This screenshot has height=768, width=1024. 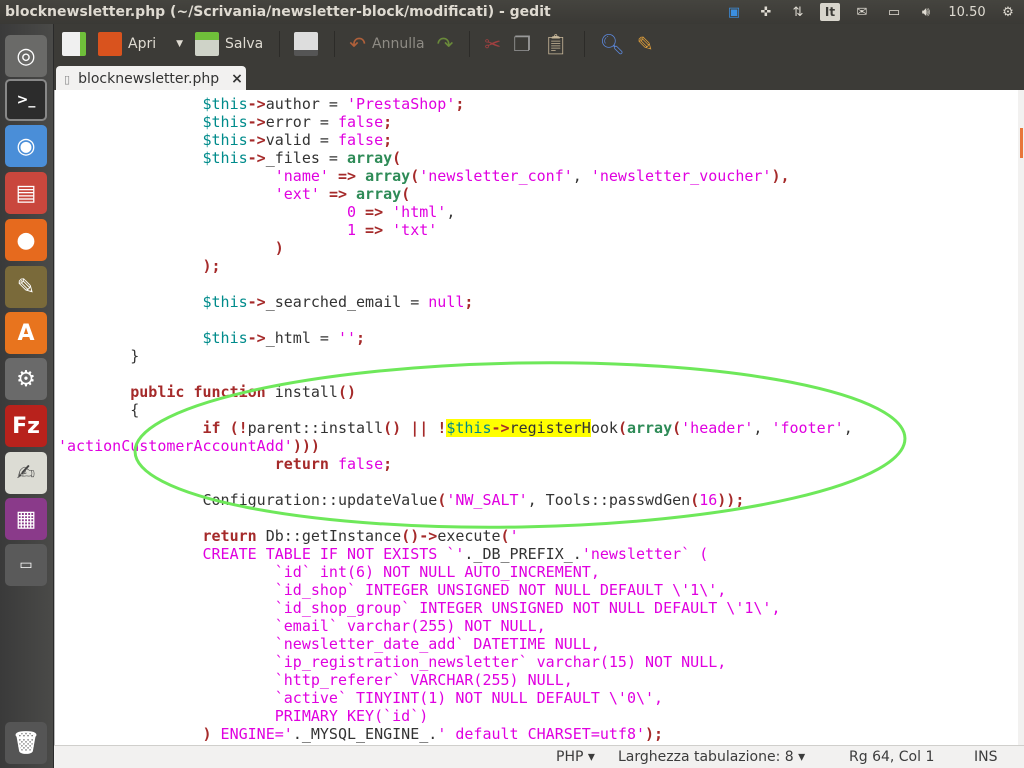 I want to click on save-button: Salva, so click(x=229, y=44).